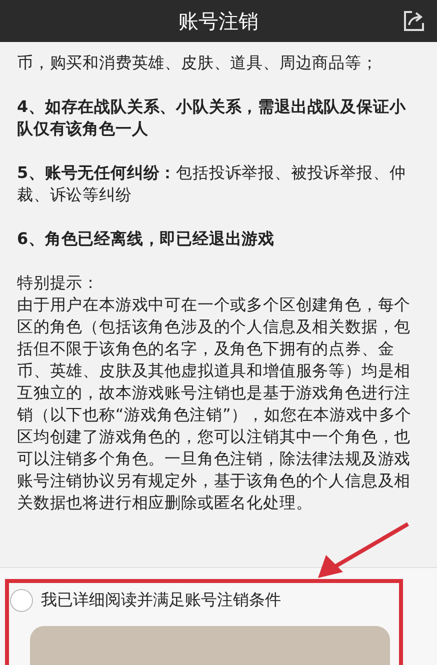 The width and height of the screenshot is (437, 665). What do you see at coordinates (58, 283) in the screenshot?
I see `notice-title: 特别提示：` at bounding box center [58, 283].